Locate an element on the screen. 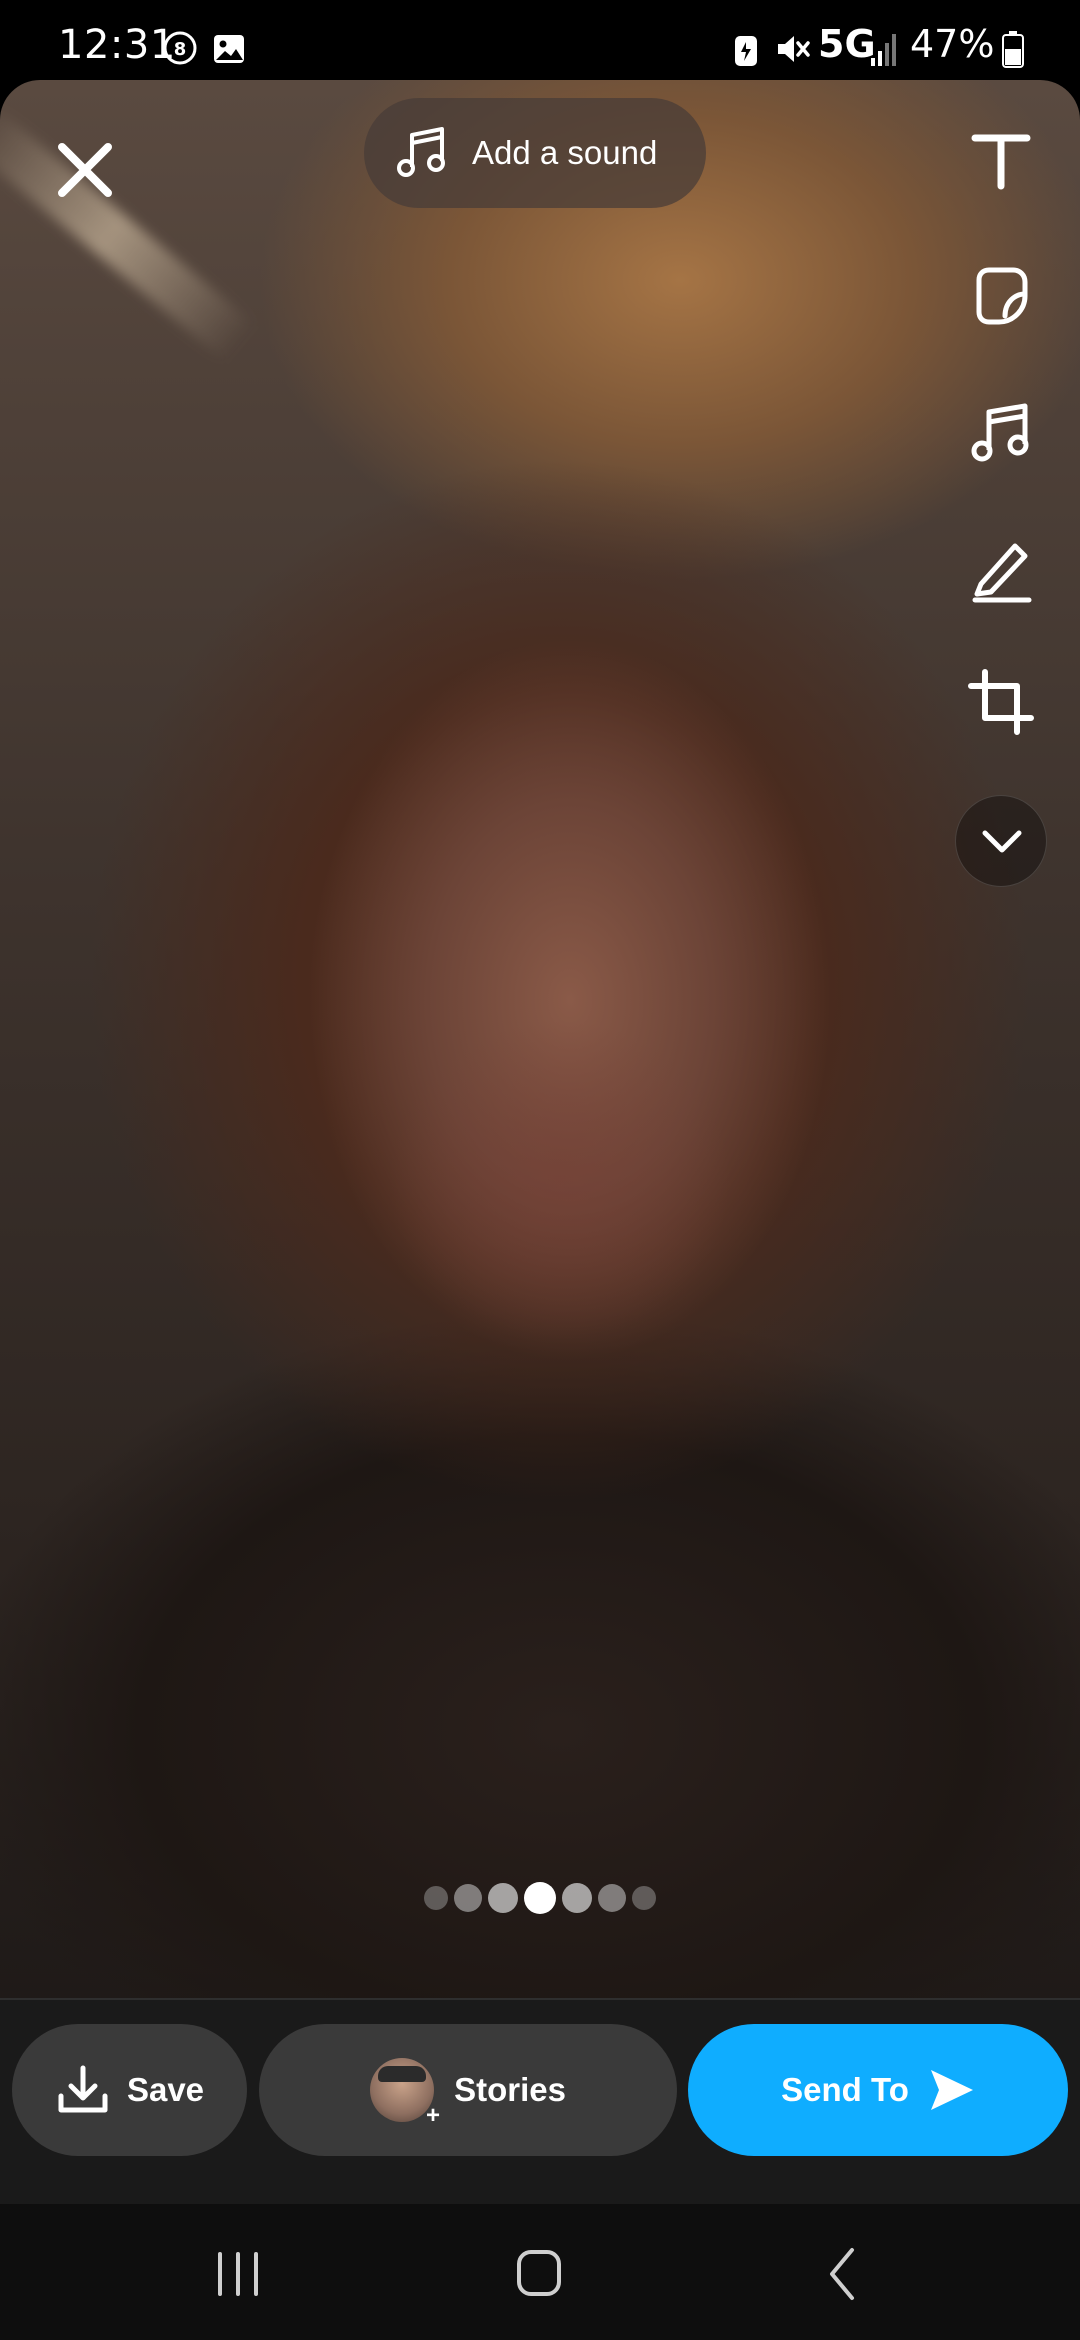  svg-text: 8 is located at coordinates (180, 49).